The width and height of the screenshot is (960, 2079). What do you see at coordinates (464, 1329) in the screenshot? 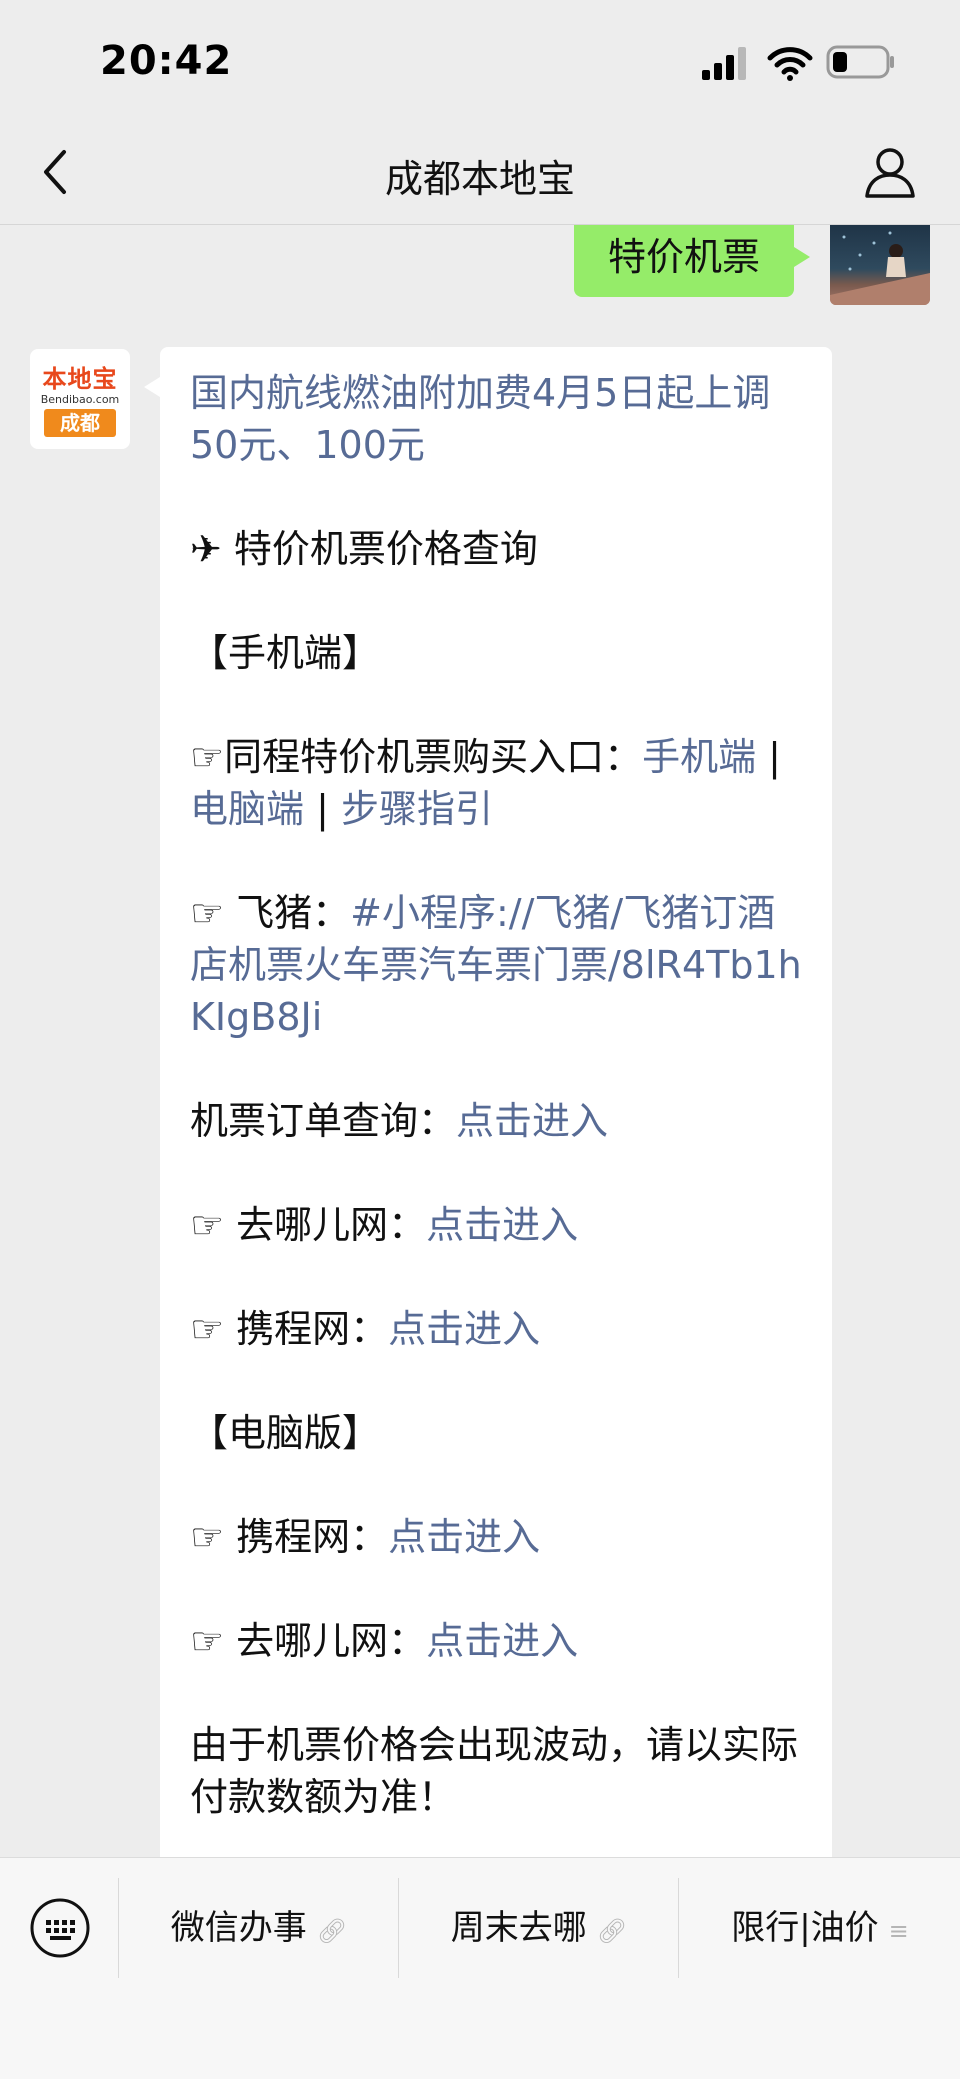
I see `ctrip-mobile-link: 点击进入` at bounding box center [464, 1329].